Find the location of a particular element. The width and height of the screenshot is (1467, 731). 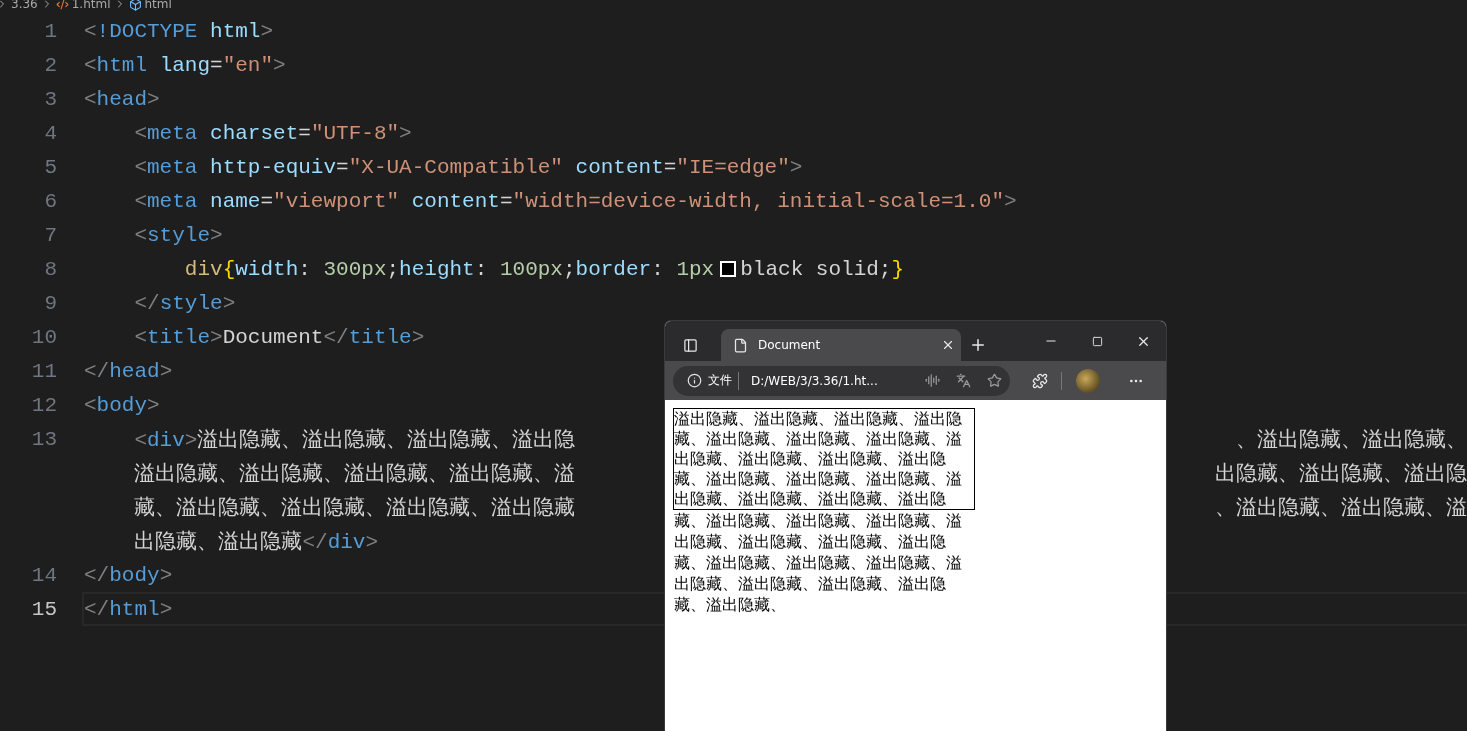

code-text: <html lang="en"> is located at coordinates (185, 65).